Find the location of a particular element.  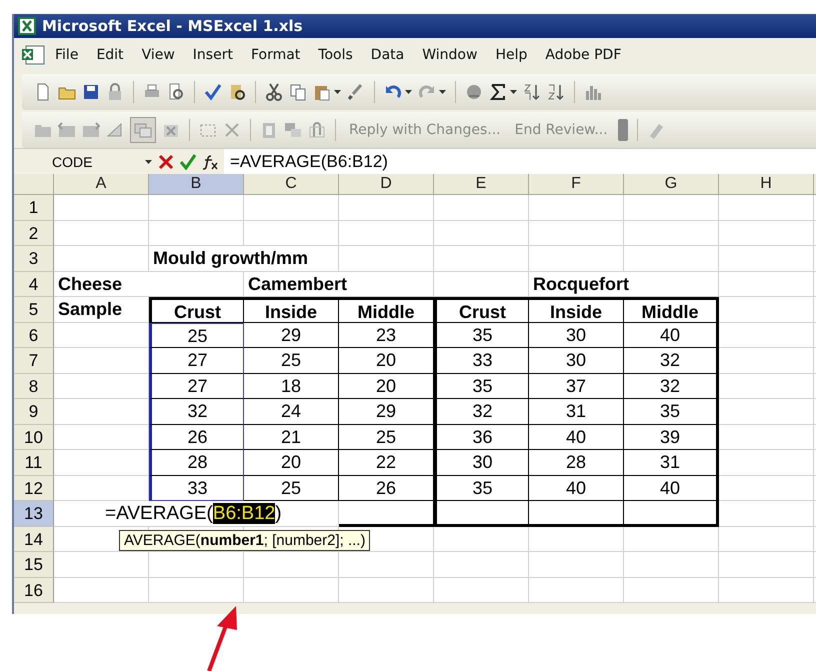

row-header: 5 is located at coordinates (34, 309).